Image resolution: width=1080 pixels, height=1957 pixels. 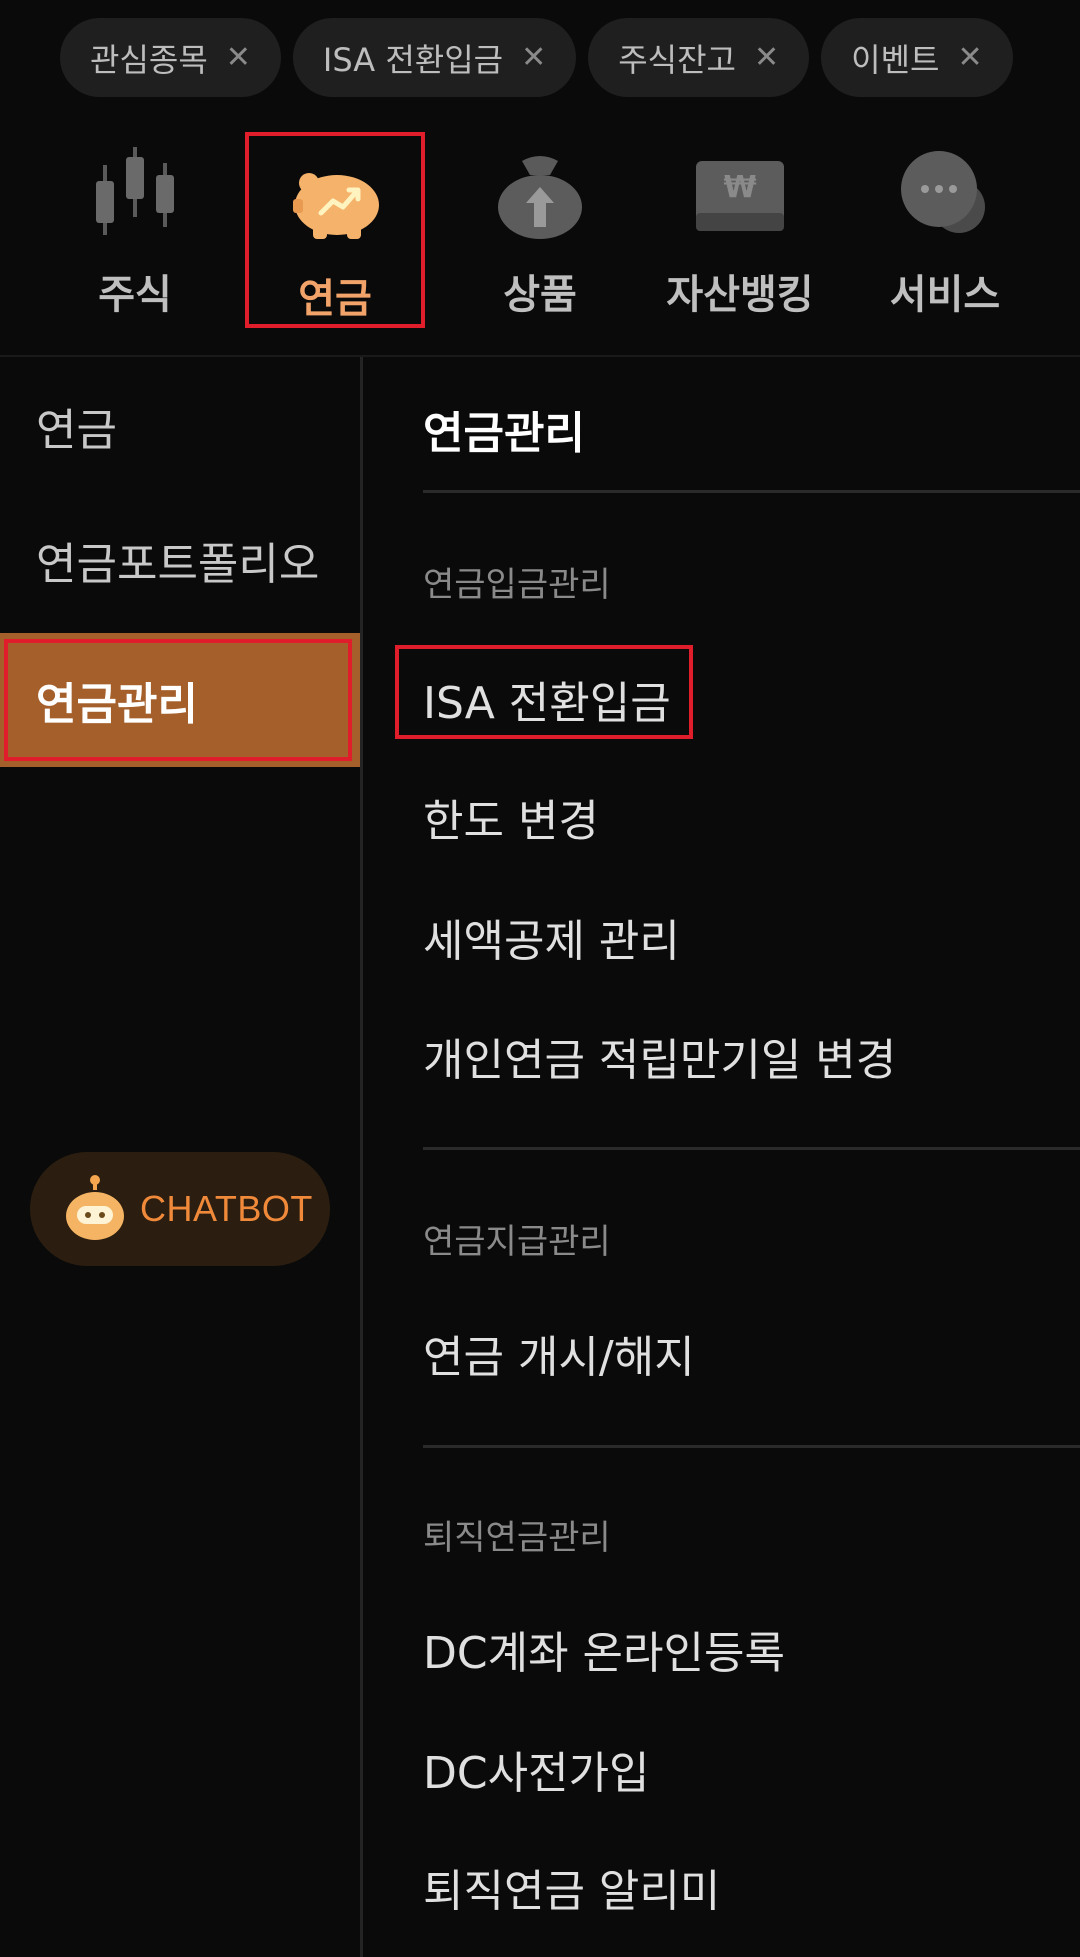 I want to click on category-nav: 주식 연금 상품 ₩ 자산뱅킹 서비스, so click(x=540, y=235).